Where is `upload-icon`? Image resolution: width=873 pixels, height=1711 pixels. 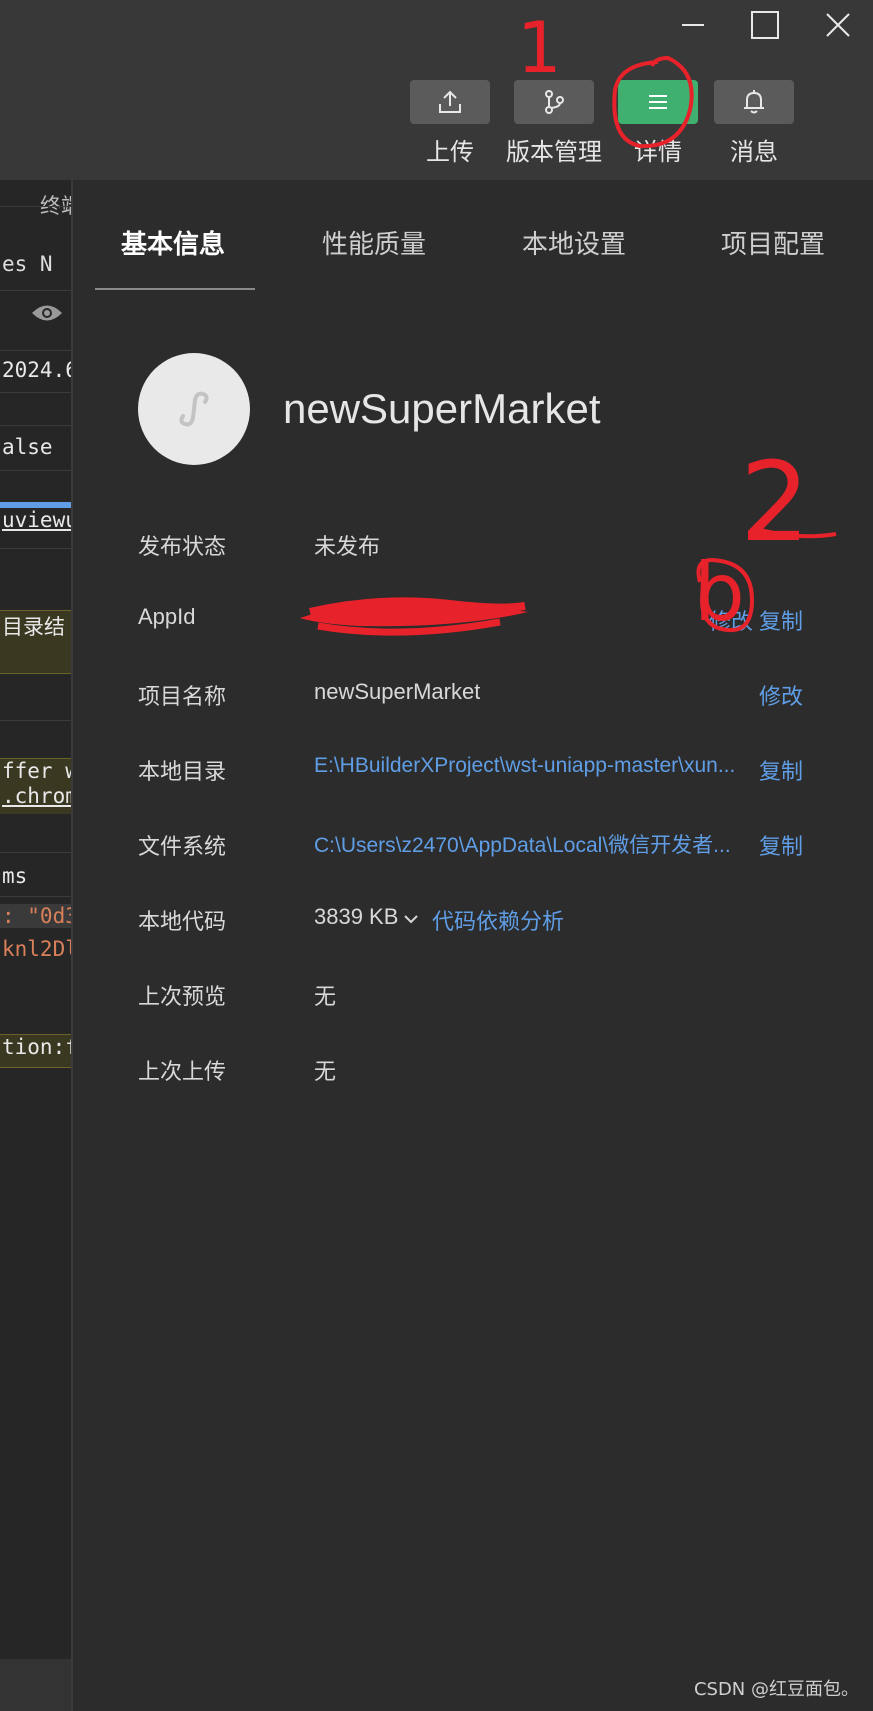 upload-icon is located at coordinates (450, 101).